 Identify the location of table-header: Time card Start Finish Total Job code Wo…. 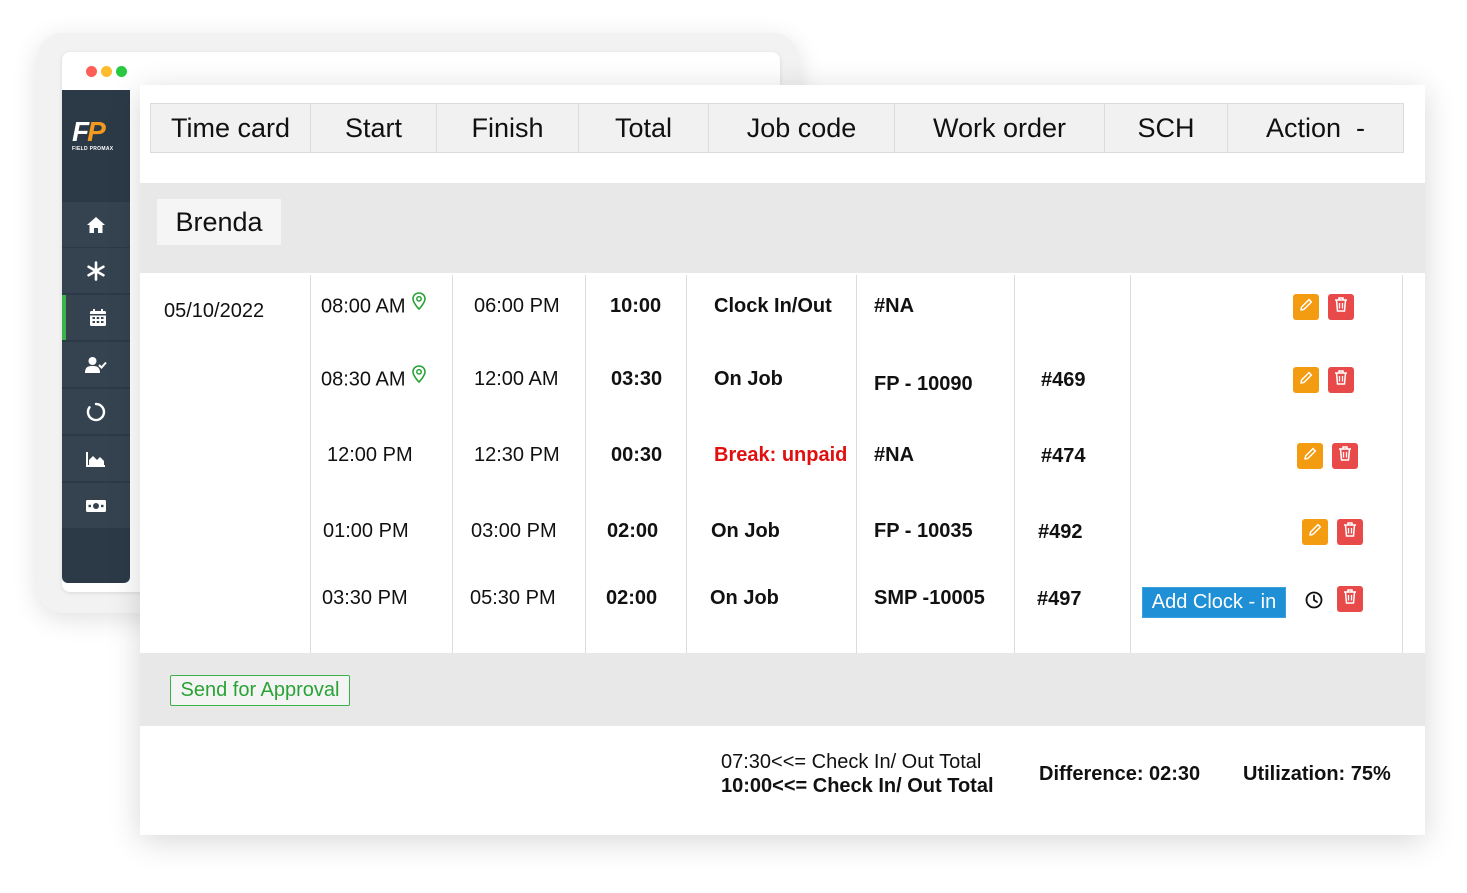
(777, 128).